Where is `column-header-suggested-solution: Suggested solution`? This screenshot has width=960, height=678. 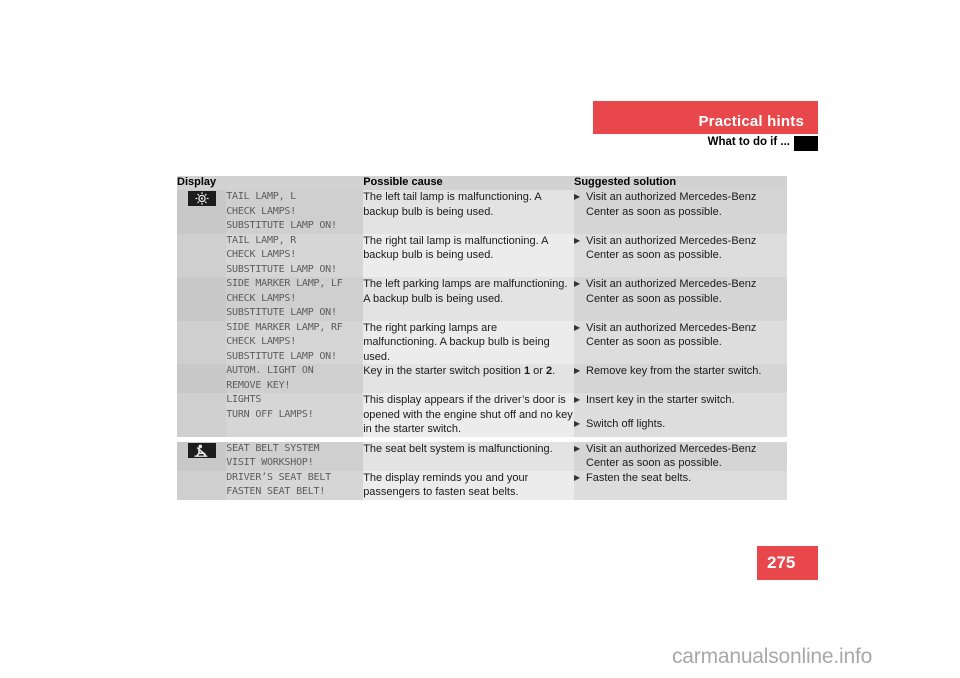
column-header-suggested-solution: Suggested solution is located at coordinates (680, 183).